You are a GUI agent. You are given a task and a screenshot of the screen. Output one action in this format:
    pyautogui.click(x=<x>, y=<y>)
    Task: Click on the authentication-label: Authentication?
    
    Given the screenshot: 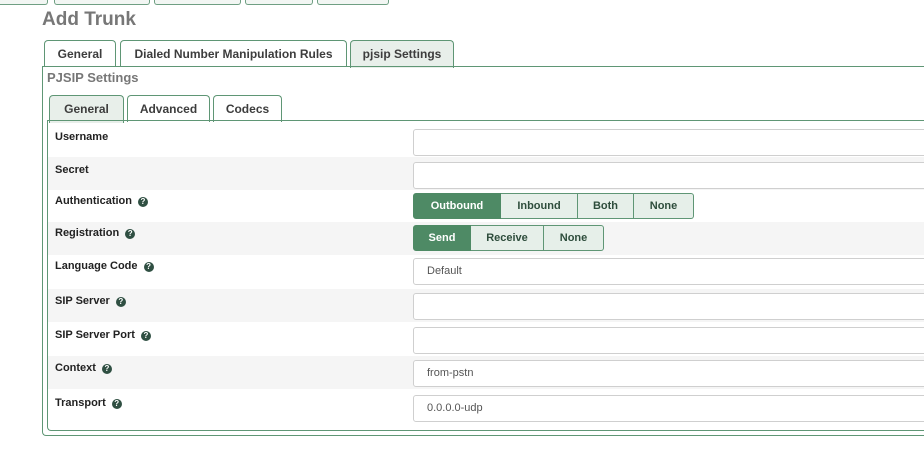 What is the action you would take?
    pyautogui.click(x=101, y=201)
    